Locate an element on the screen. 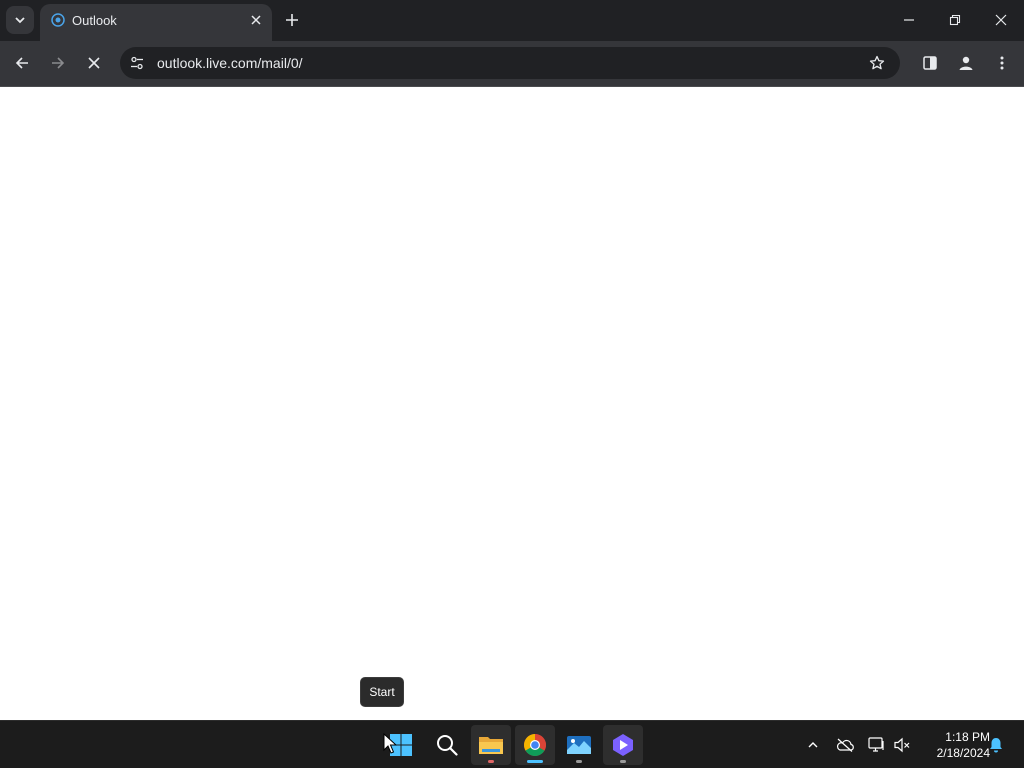 The height and width of the screenshot is (768, 1024). show-hidden-icons-button is located at coordinates (813, 745).